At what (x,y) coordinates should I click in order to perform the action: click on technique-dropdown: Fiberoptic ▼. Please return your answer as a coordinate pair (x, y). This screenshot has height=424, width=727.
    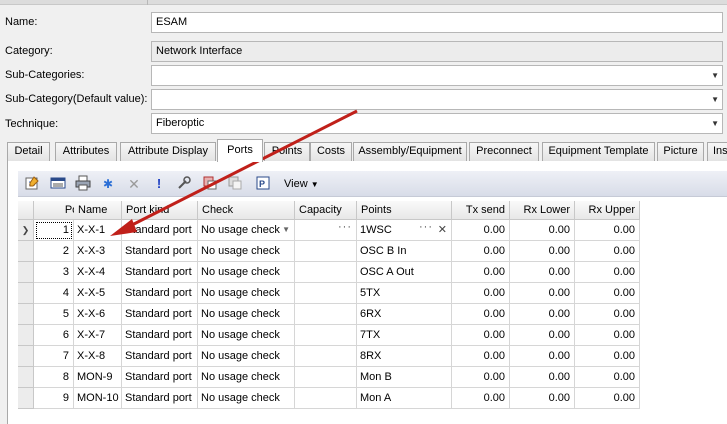
    Looking at the image, I should click on (437, 123).